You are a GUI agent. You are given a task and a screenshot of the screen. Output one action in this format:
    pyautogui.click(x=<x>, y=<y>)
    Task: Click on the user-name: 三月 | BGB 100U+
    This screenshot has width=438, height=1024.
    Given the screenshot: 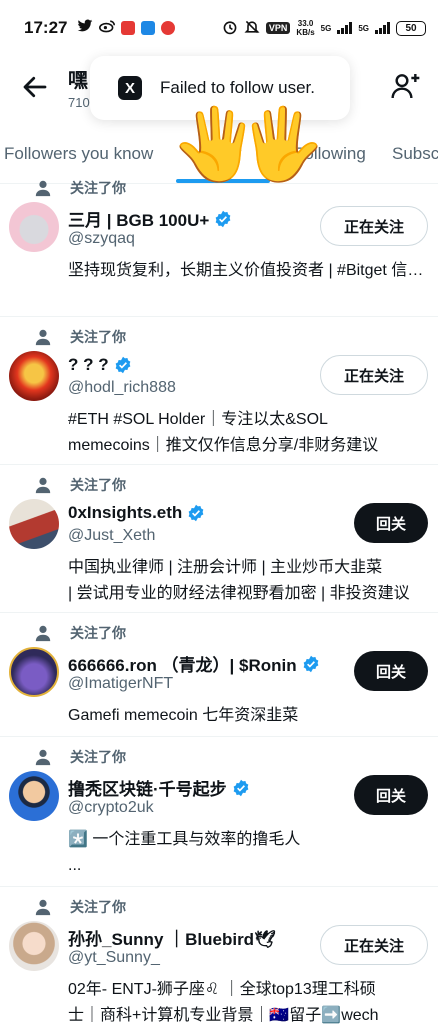 What is the action you would take?
    pyautogui.click(x=150, y=218)
    